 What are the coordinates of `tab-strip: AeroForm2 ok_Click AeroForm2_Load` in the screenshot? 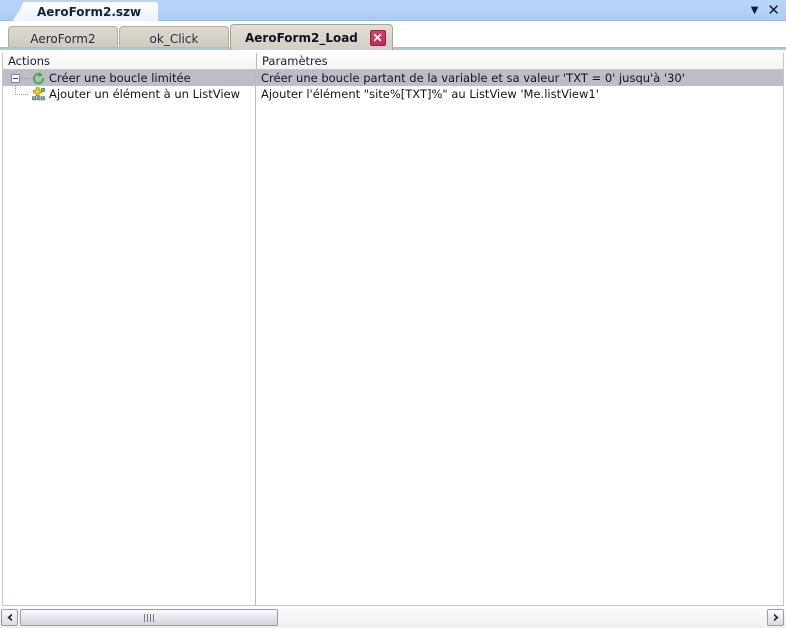 It's located at (393, 35).